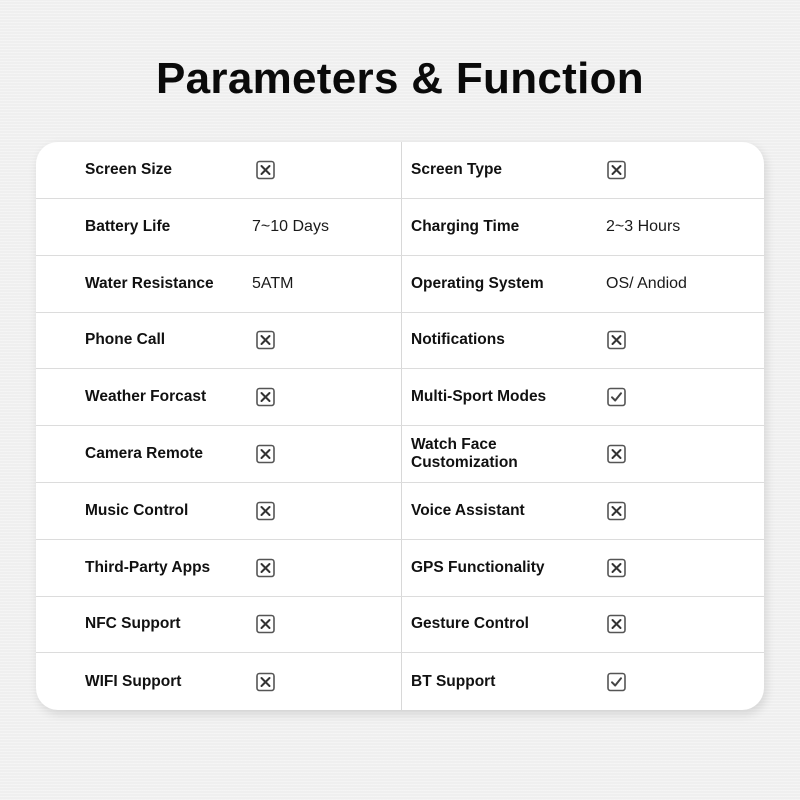  I want to click on spec-label: Phone Call, so click(125, 340).